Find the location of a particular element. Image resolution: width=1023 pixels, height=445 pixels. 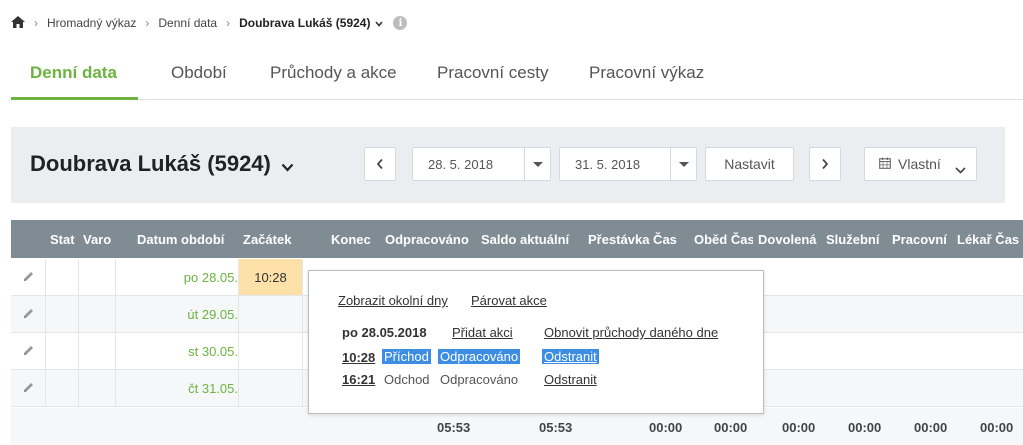

person-selector: Doubrava Lukáš (5924) is located at coordinates (162, 164).